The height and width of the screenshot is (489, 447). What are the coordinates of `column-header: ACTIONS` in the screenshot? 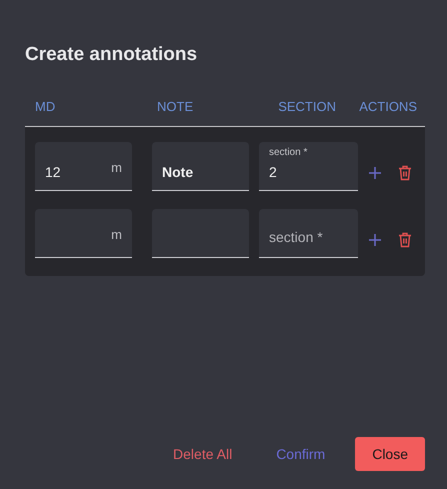 It's located at (388, 106).